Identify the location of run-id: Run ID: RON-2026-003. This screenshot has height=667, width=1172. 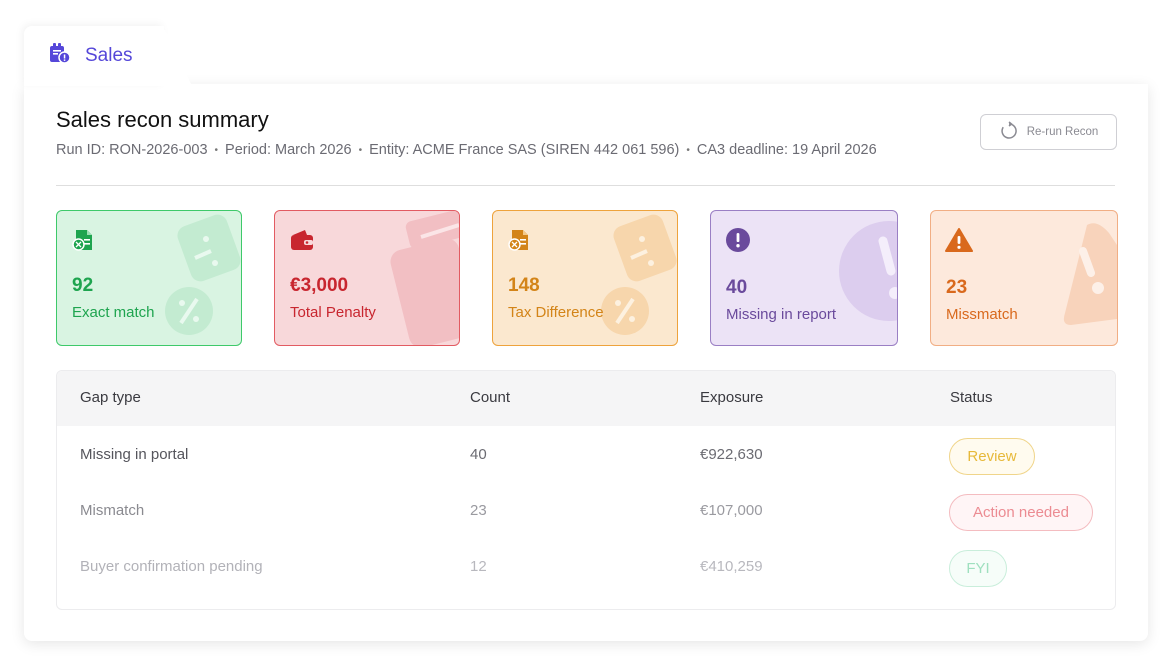
(132, 150).